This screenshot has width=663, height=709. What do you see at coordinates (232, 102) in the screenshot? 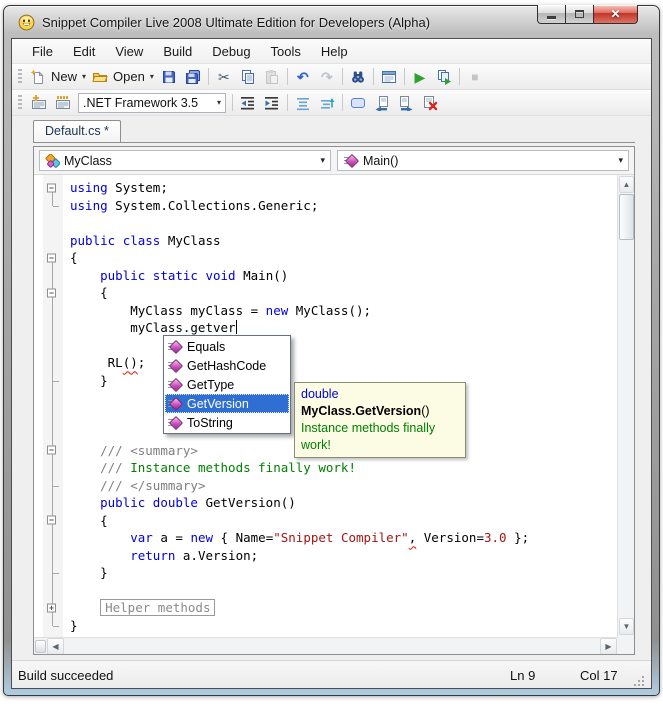
I see `toolbar-separator` at bounding box center [232, 102].